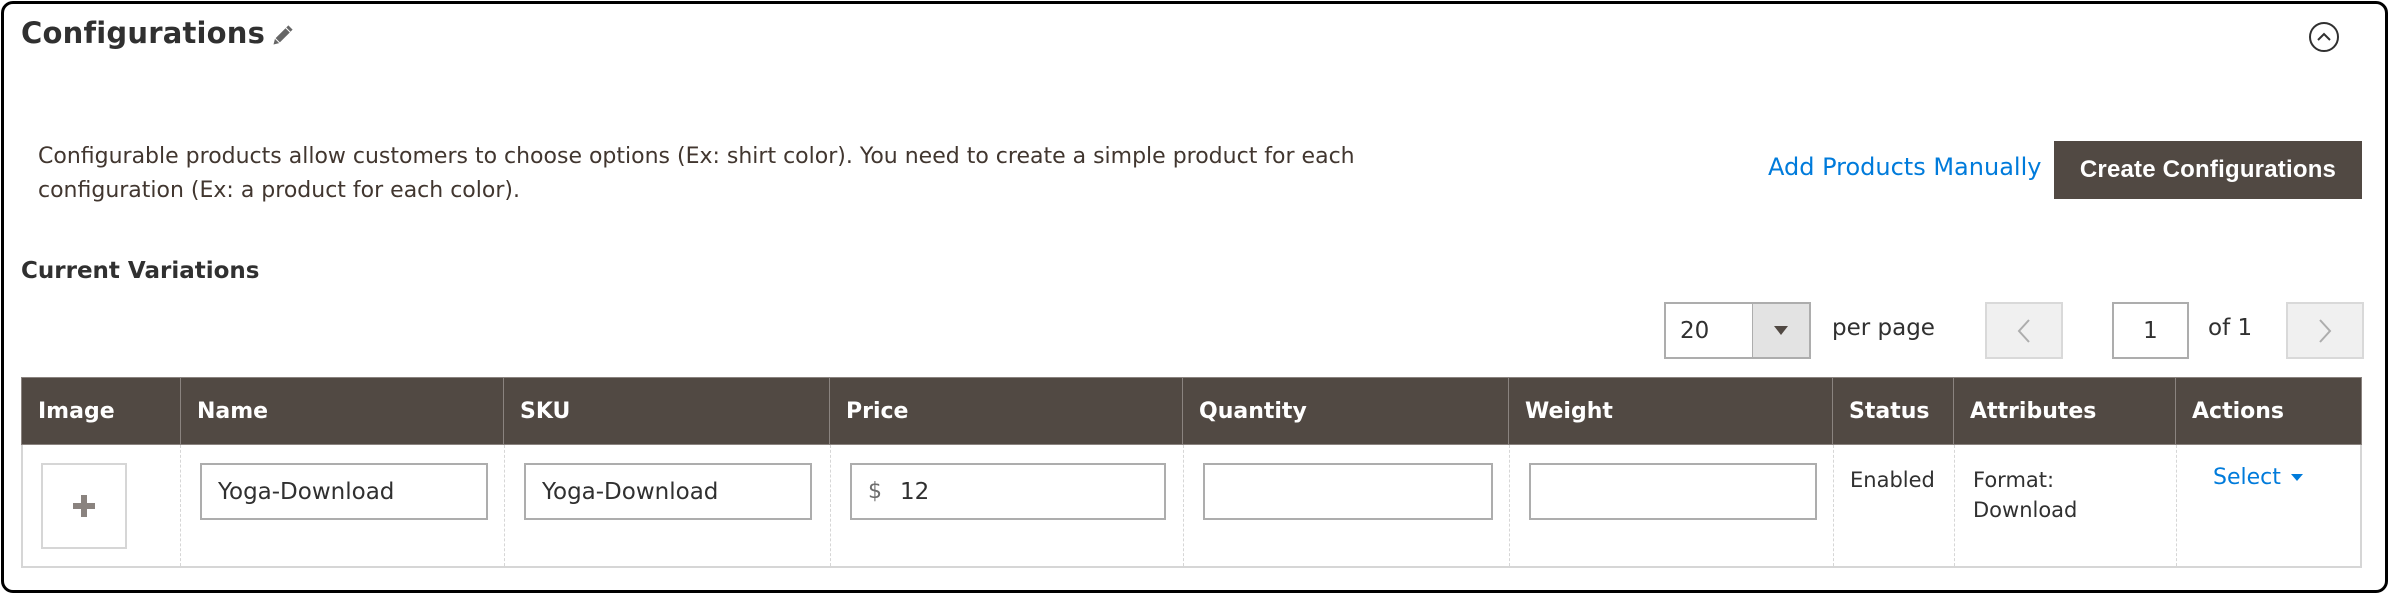 The height and width of the screenshot is (594, 2389). I want to click on cell-image, so click(102, 505).